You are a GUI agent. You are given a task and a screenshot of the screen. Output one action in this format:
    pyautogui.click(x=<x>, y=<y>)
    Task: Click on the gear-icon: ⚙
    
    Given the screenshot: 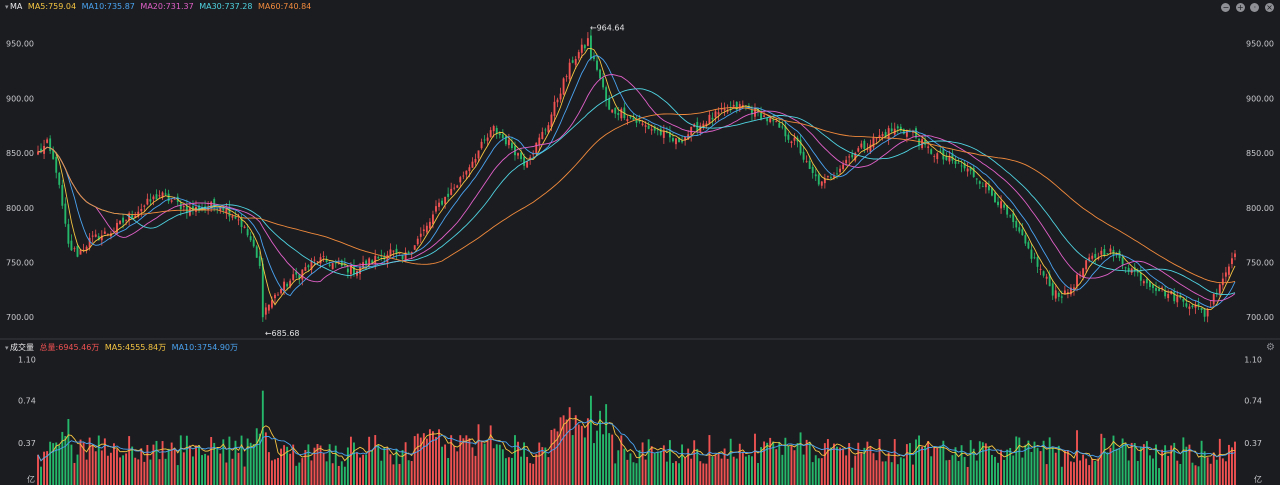 What is the action you would take?
    pyautogui.click(x=1270, y=347)
    